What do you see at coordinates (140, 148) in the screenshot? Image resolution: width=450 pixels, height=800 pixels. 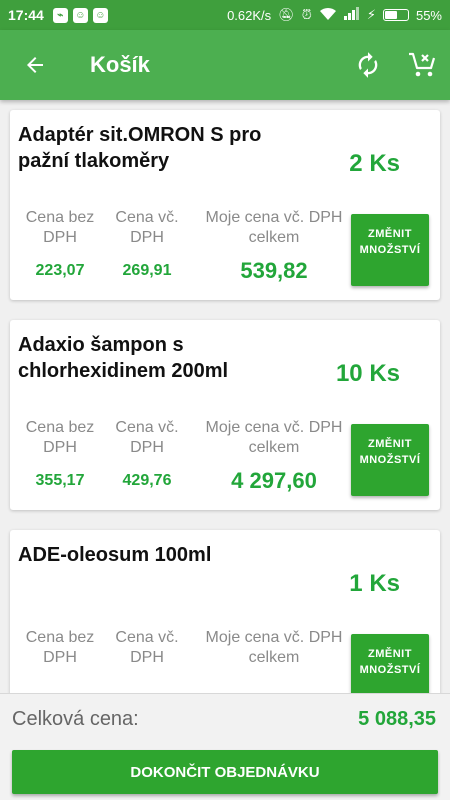 I see `product-name: Adaptér sit.OMRON S pro pažní tlakoměry` at bounding box center [140, 148].